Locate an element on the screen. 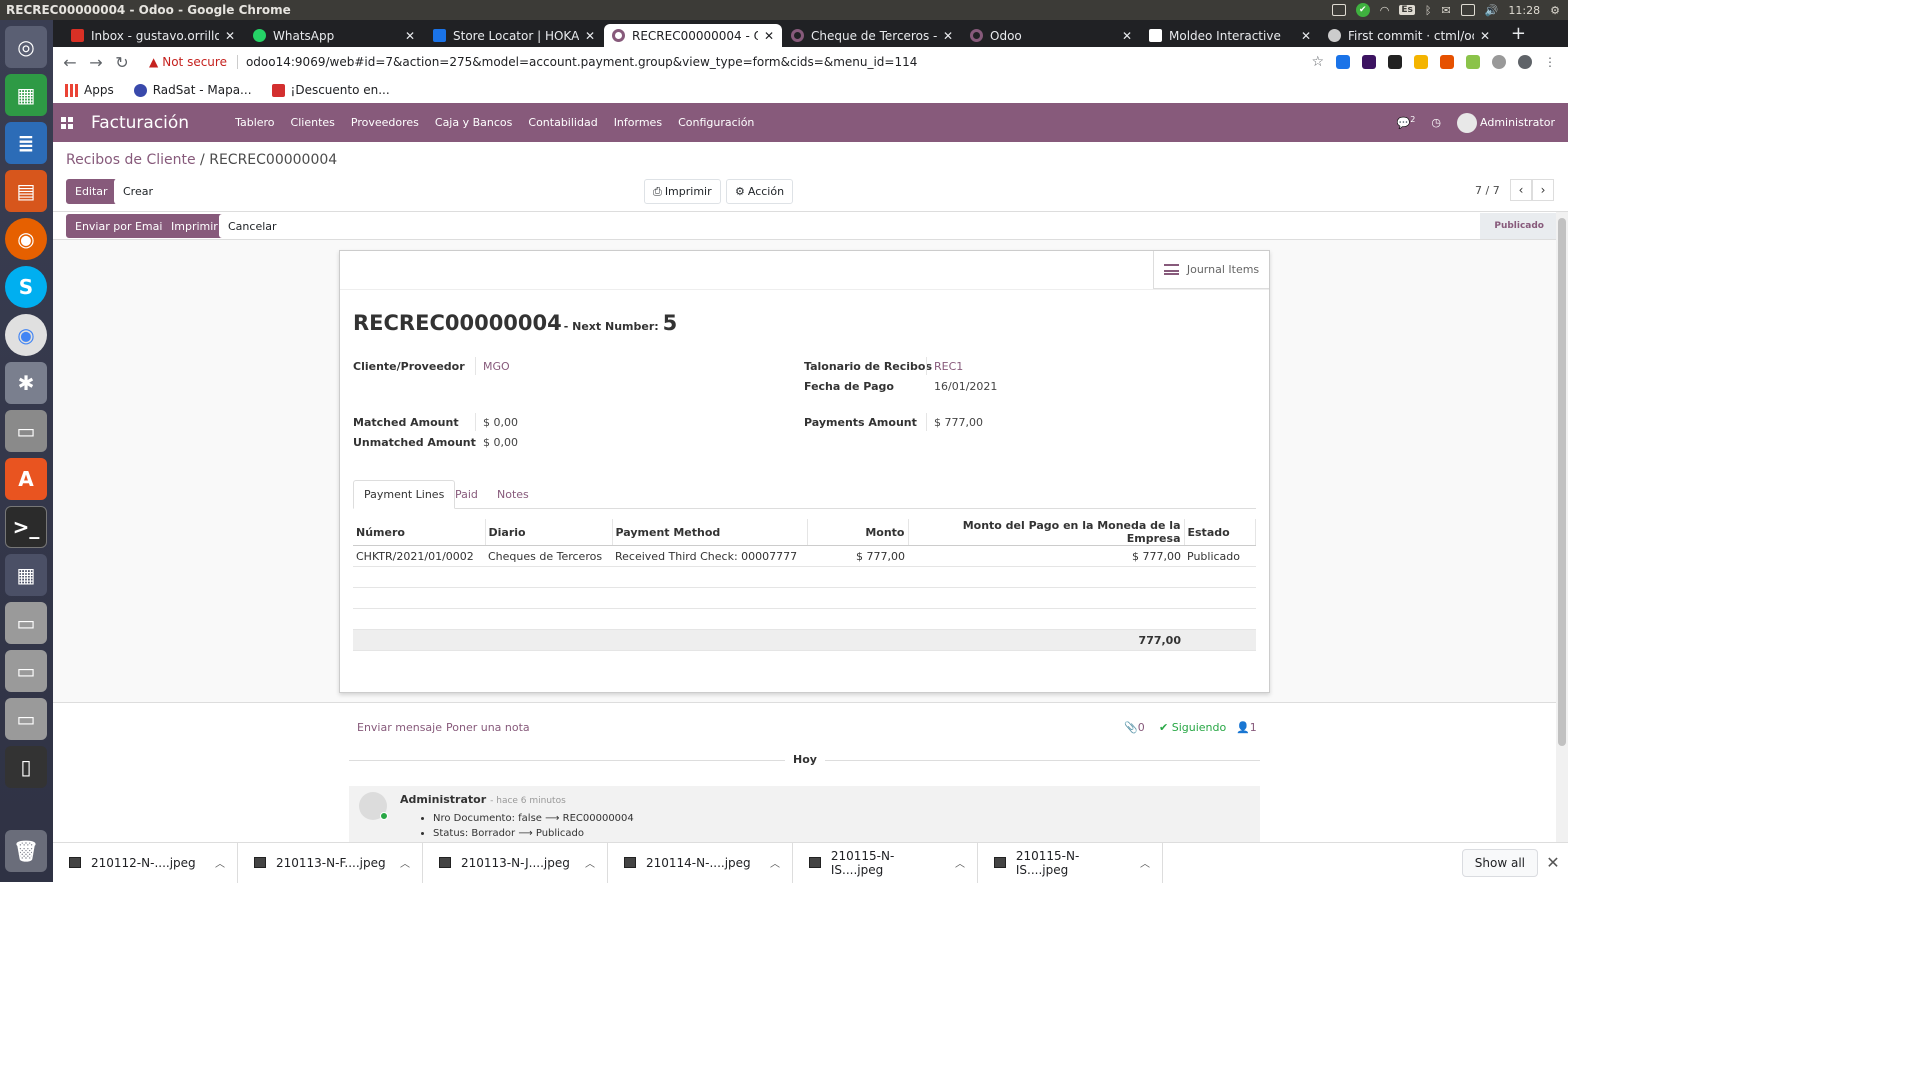 The image size is (1920, 1080). volume-icon: 🔊 is located at coordinates (1492, 10).